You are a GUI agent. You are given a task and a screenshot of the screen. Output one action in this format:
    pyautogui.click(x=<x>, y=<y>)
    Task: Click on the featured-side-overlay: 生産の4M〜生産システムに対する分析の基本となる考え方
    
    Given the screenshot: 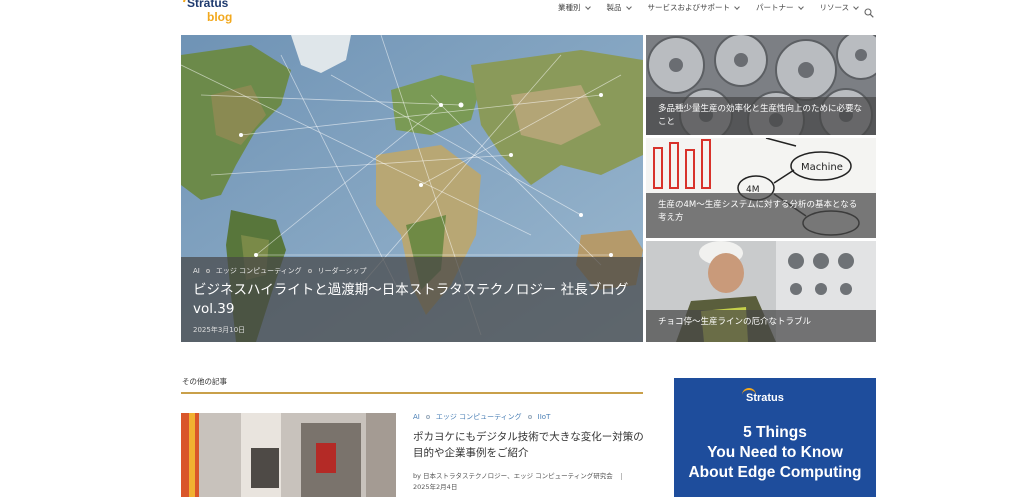 What is the action you would take?
    pyautogui.click(x=761, y=215)
    